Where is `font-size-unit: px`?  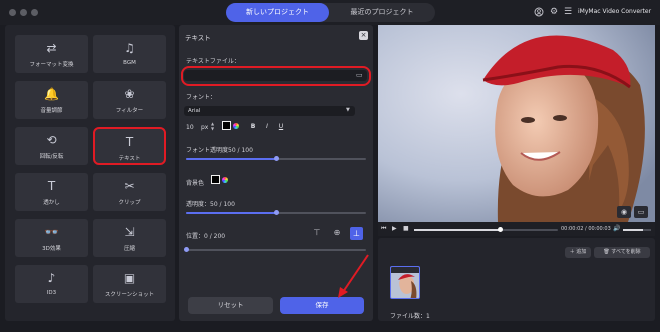
font-size-unit: px is located at coordinates (205, 127).